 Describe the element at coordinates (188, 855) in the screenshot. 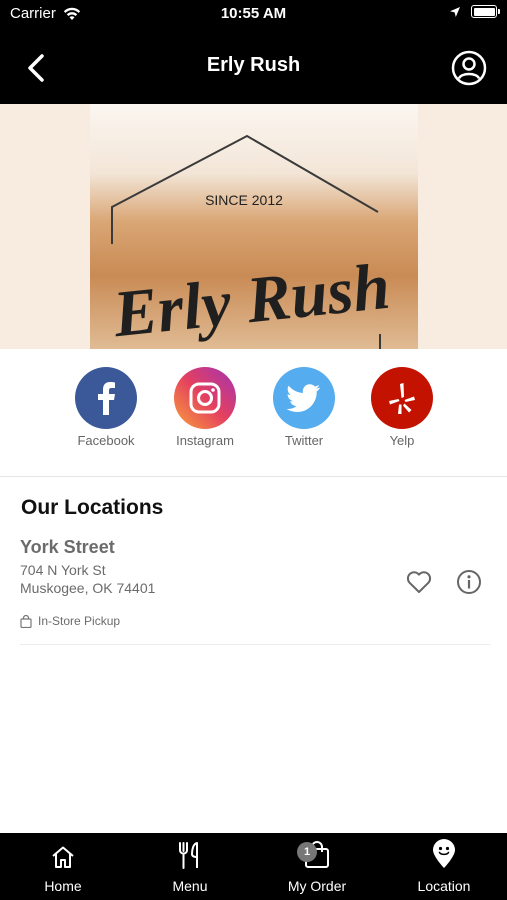

I see `menu-utensils-icon` at that location.